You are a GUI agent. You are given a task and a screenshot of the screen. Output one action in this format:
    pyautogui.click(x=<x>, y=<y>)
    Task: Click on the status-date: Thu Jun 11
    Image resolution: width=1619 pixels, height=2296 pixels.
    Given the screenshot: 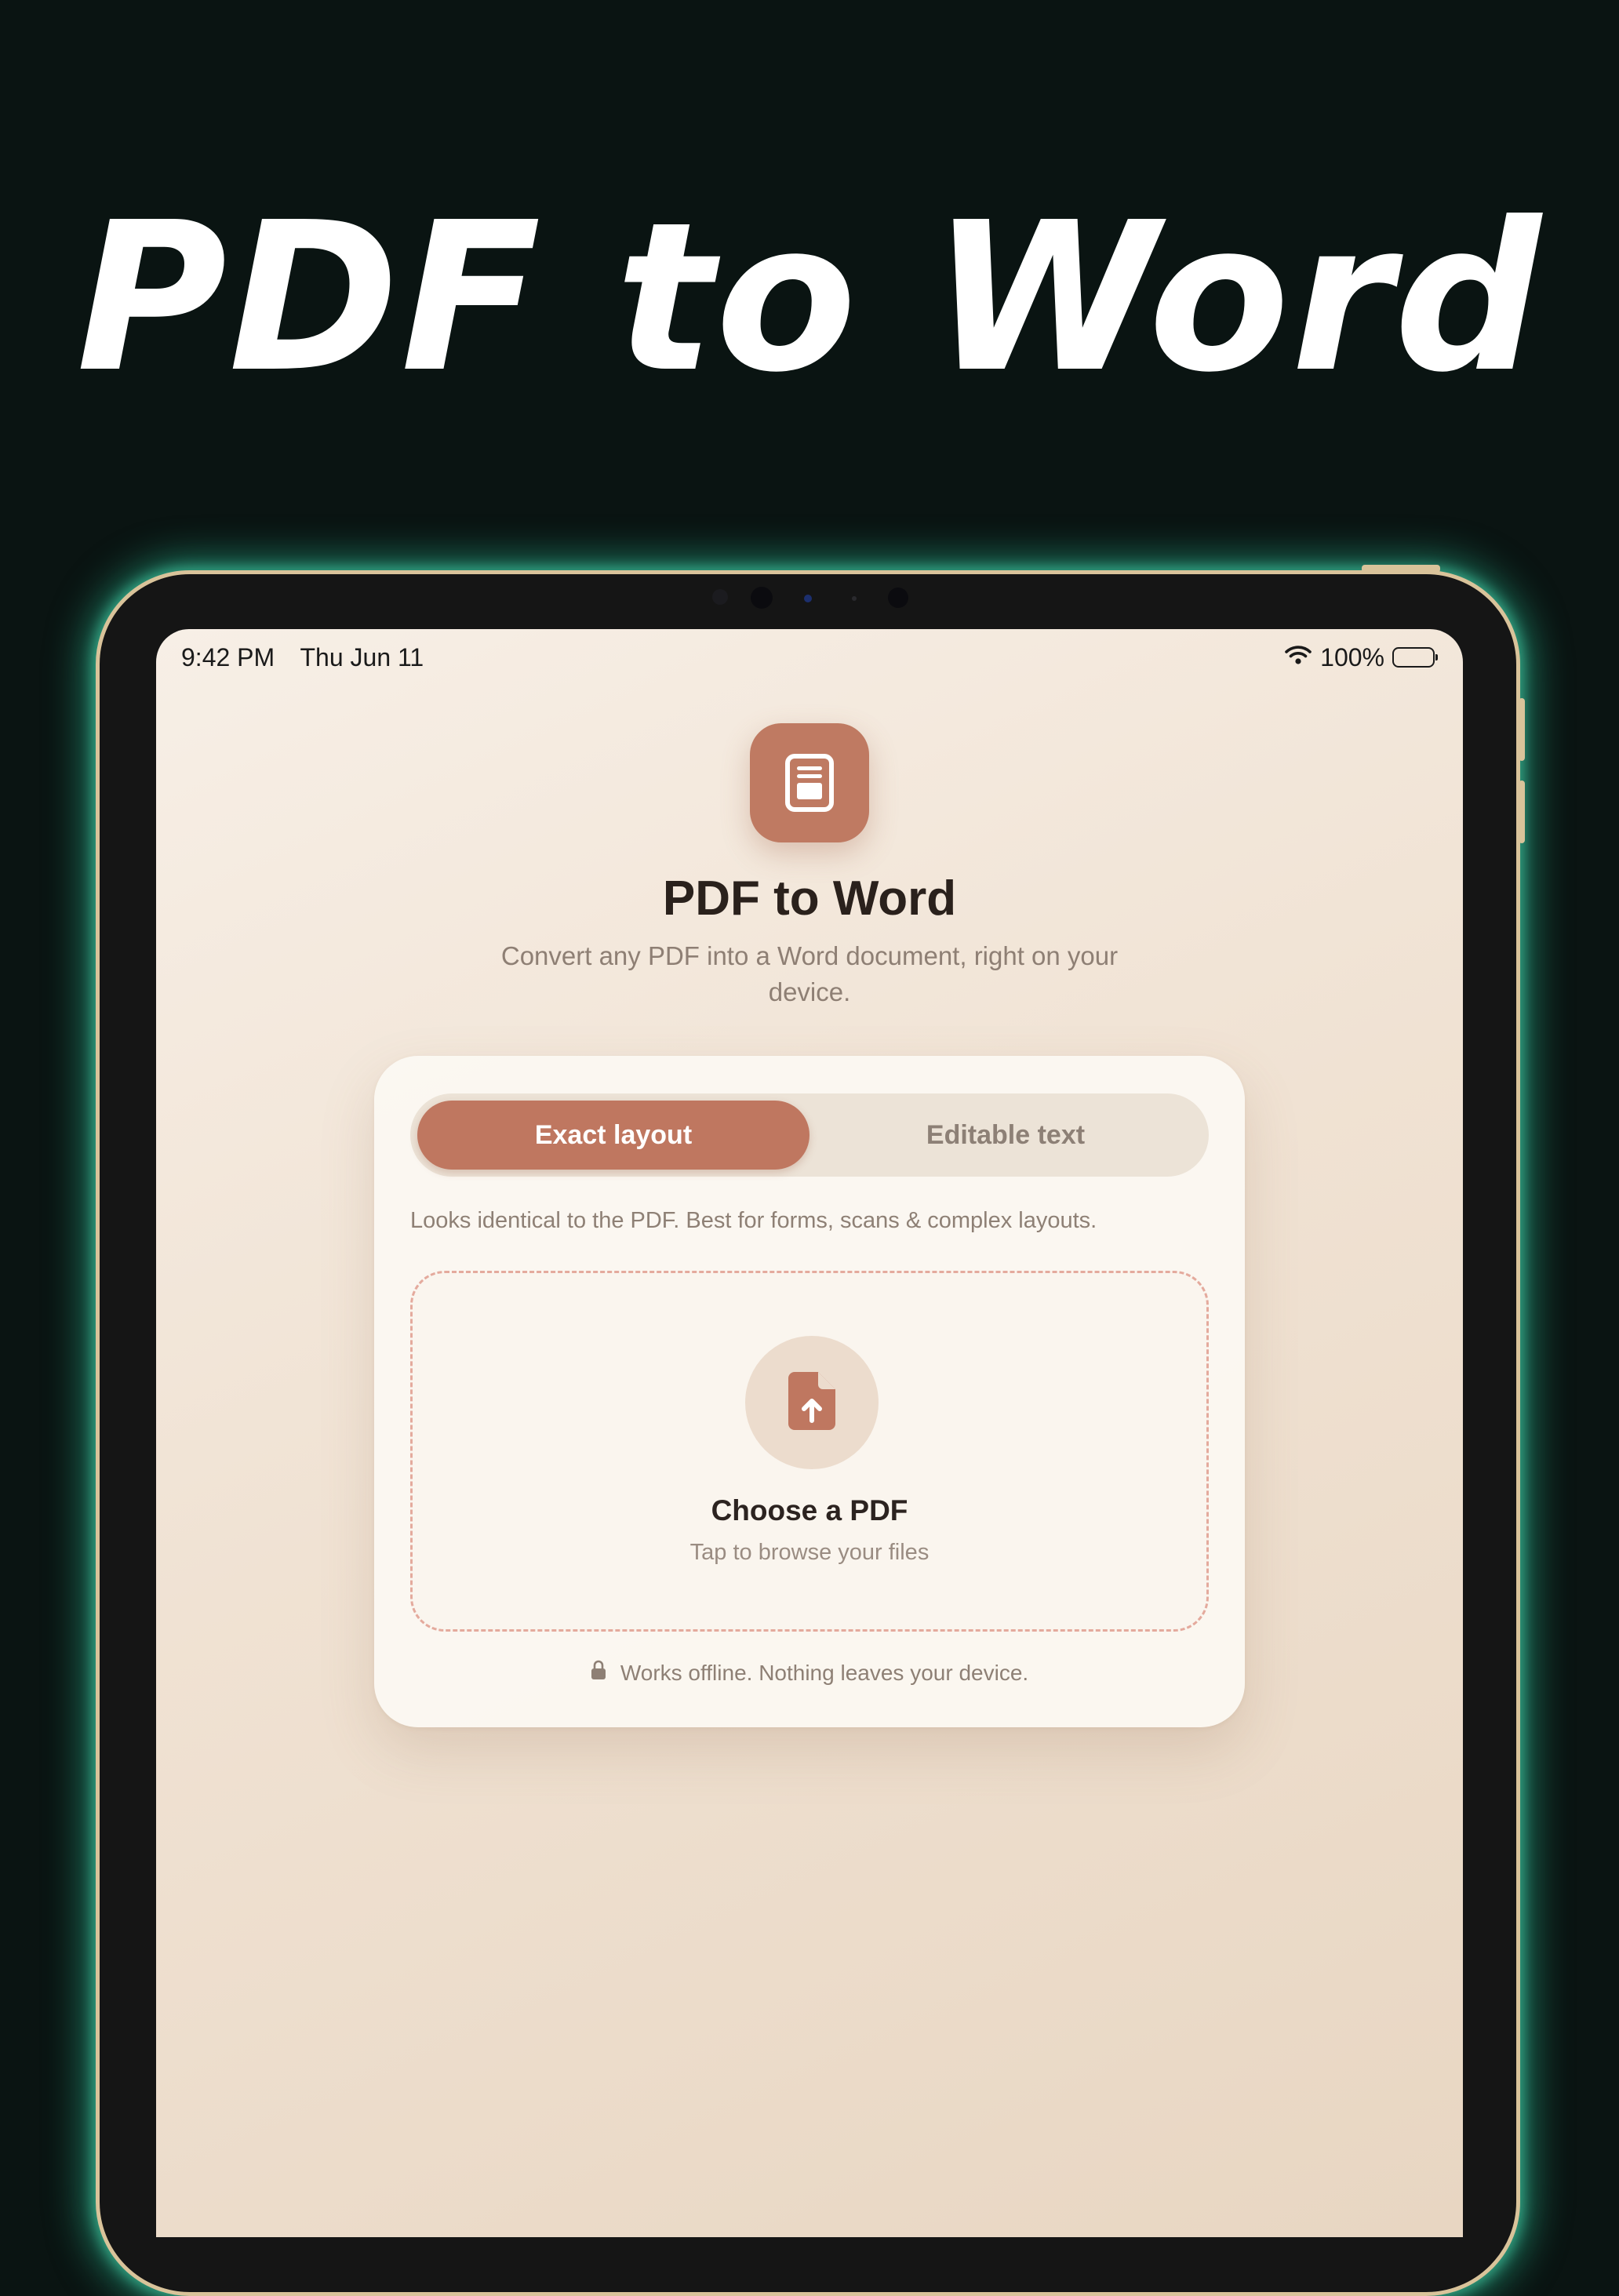 What is the action you would take?
    pyautogui.click(x=362, y=656)
    